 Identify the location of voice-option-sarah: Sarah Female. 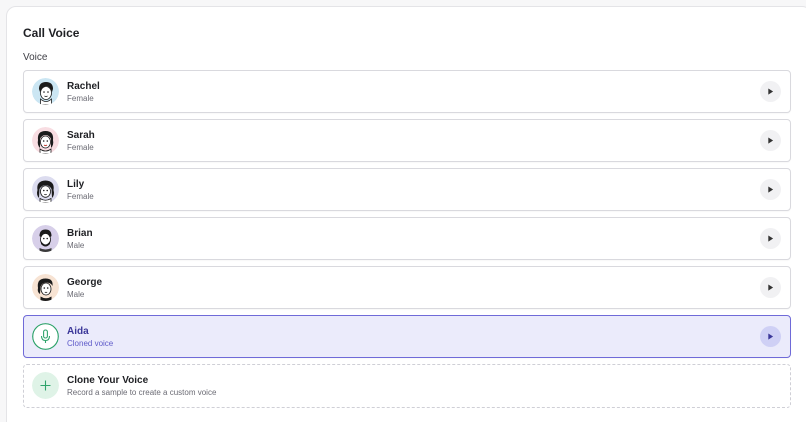
(407, 140).